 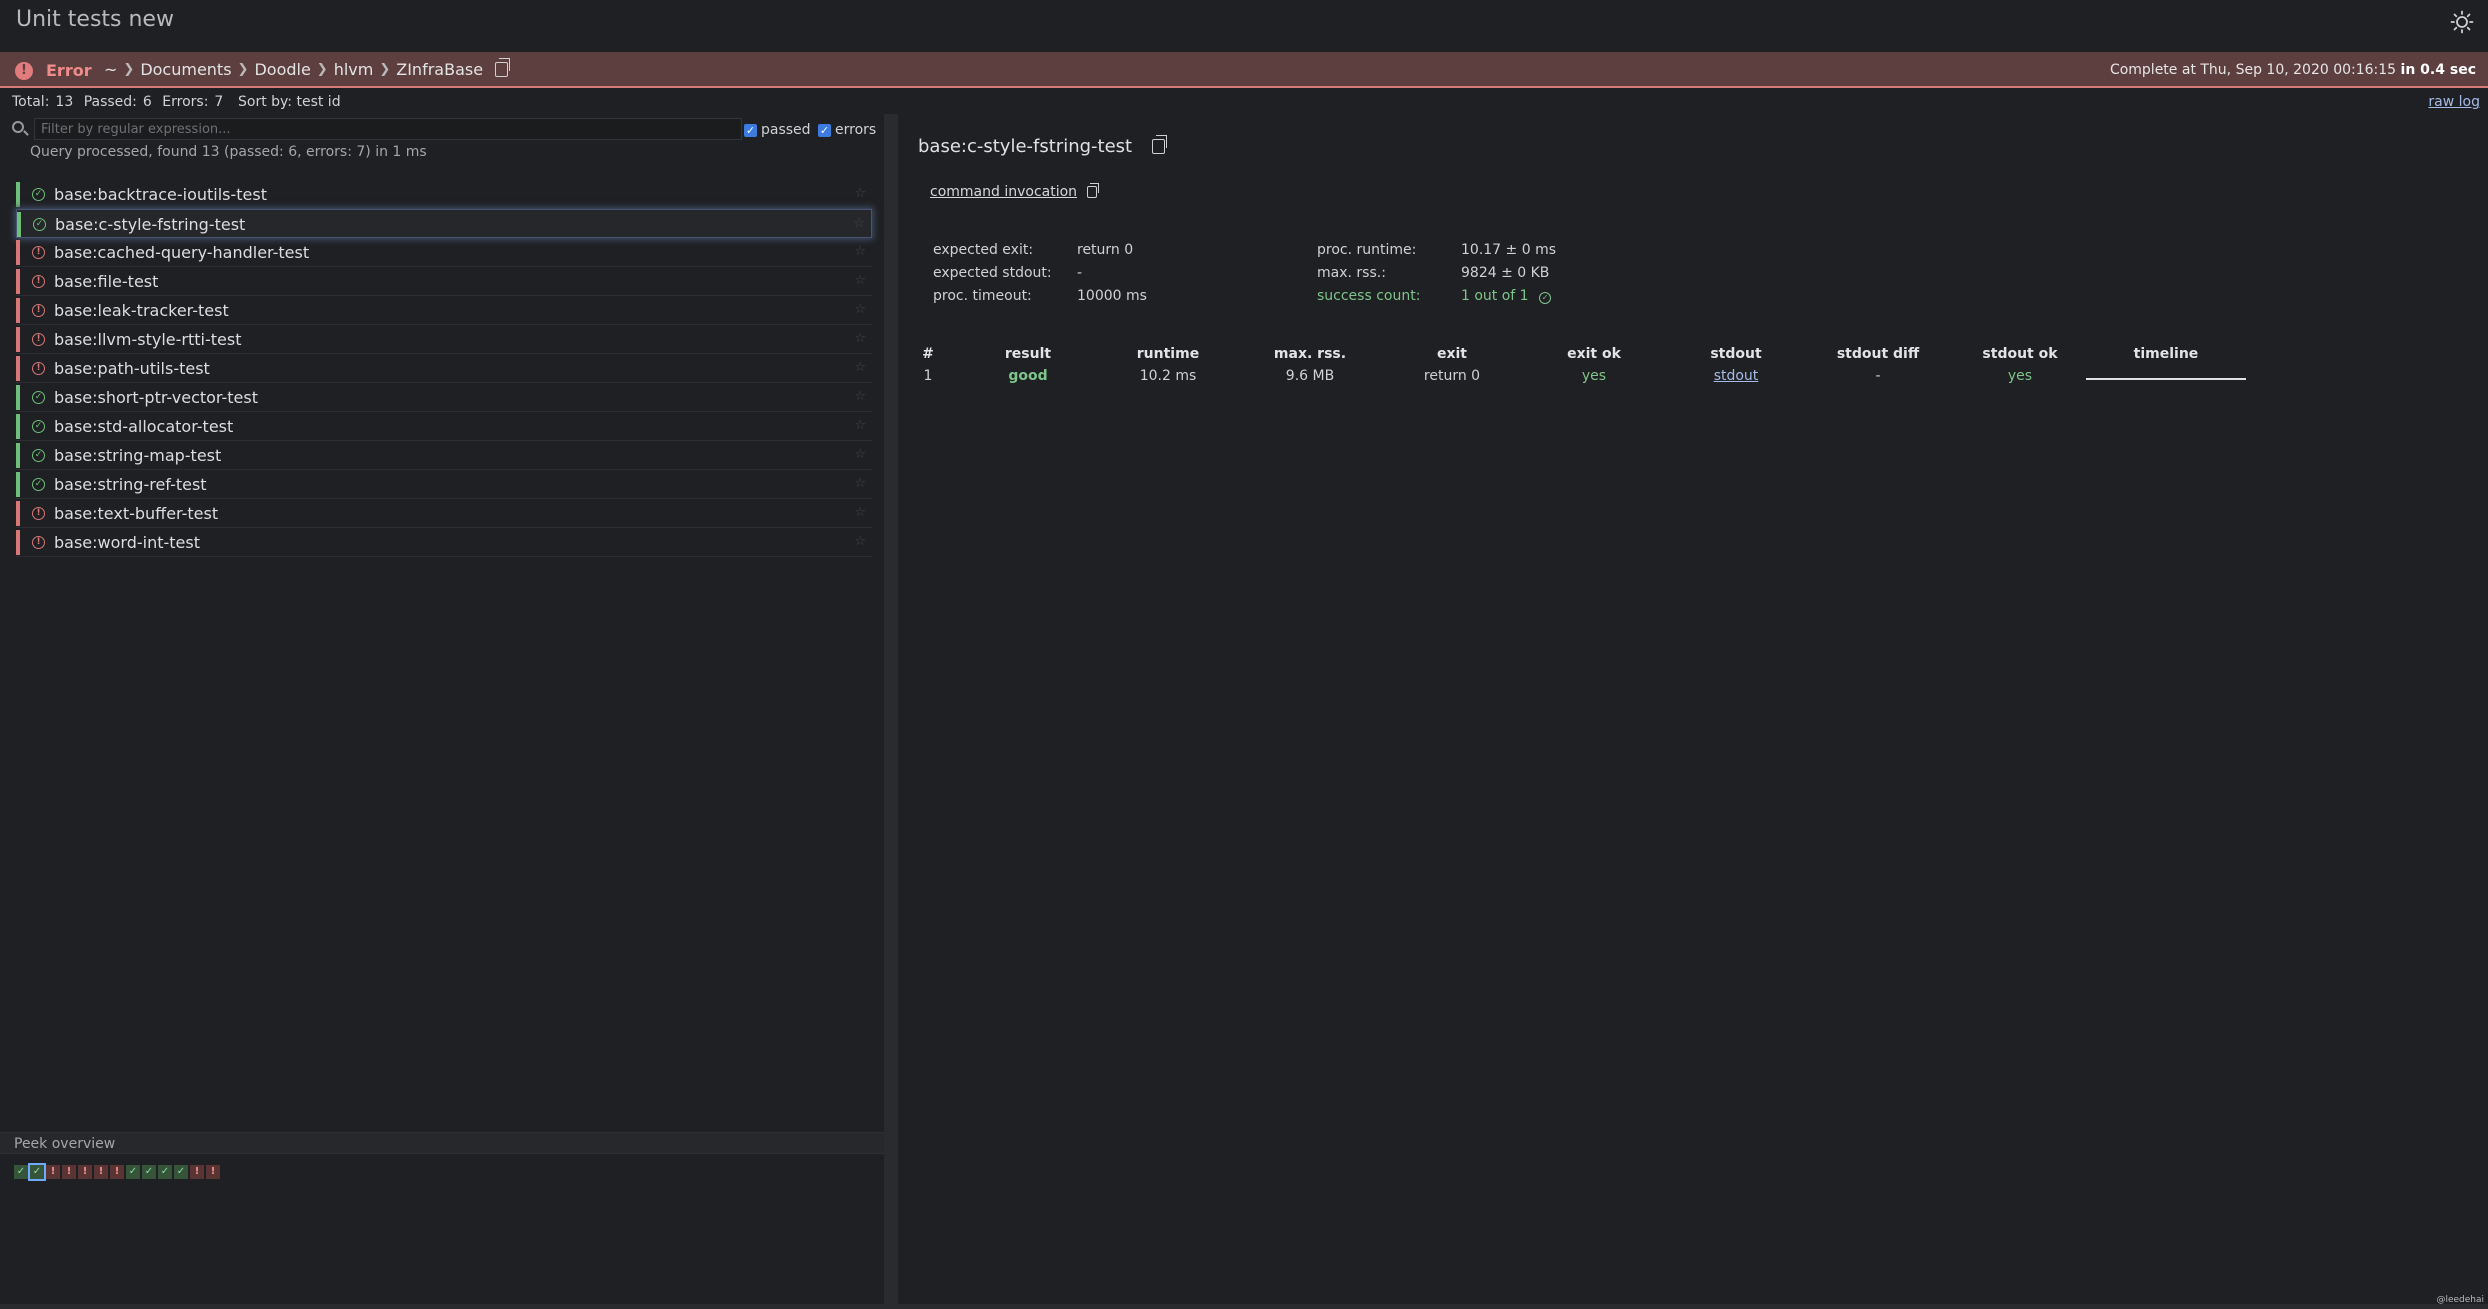 What do you see at coordinates (1112, 296) in the screenshot?
I see `proc-timeout-value: 10000 ms` at bounding box center [1112, 296].